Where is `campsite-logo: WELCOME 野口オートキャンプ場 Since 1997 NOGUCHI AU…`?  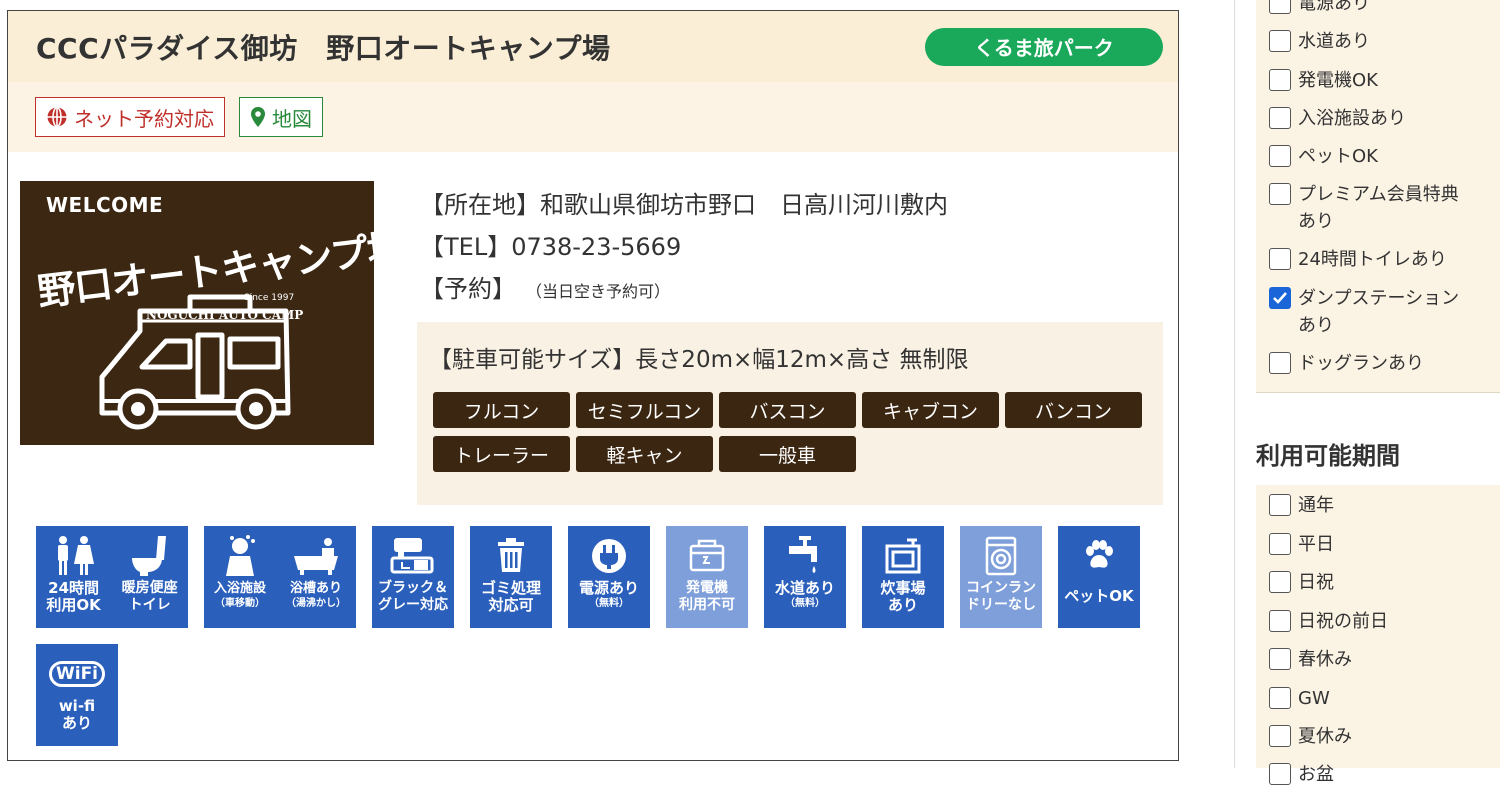 campsite-logo: WELCOME 野口オートキャンプ場 Since 1997 NOGUCHI AU… is located at coordinates (197, 313).